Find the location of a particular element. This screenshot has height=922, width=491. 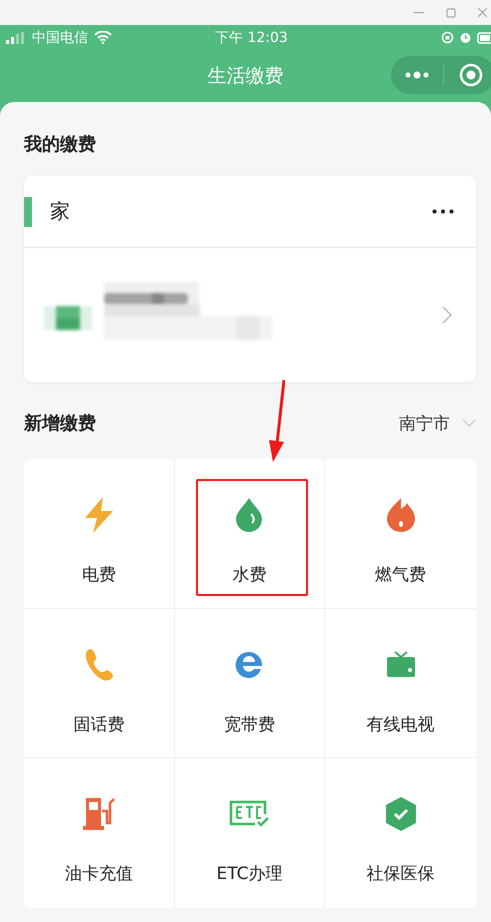

chevron-down-icon is located at coordinates (469, 423).